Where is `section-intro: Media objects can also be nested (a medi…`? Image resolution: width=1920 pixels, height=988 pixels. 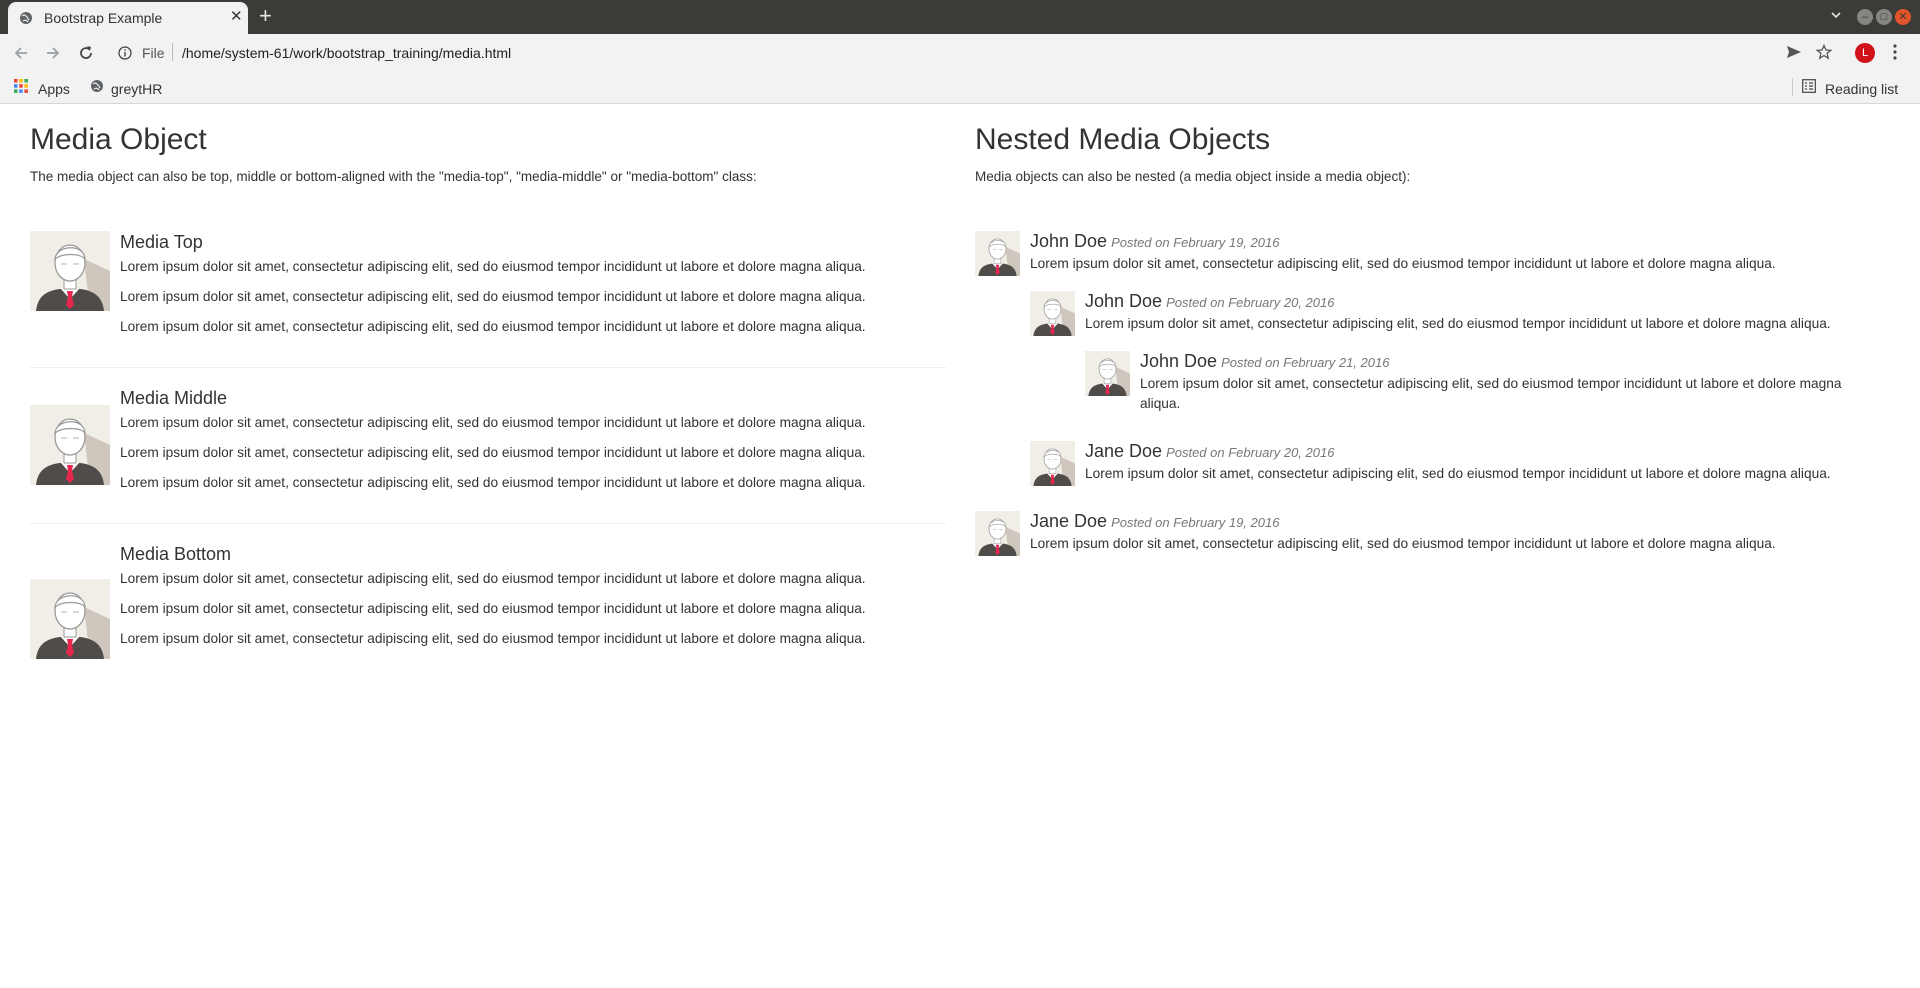 section-intro: Media objects can also be nested (a medi… is located at coordinates (1193, 176).